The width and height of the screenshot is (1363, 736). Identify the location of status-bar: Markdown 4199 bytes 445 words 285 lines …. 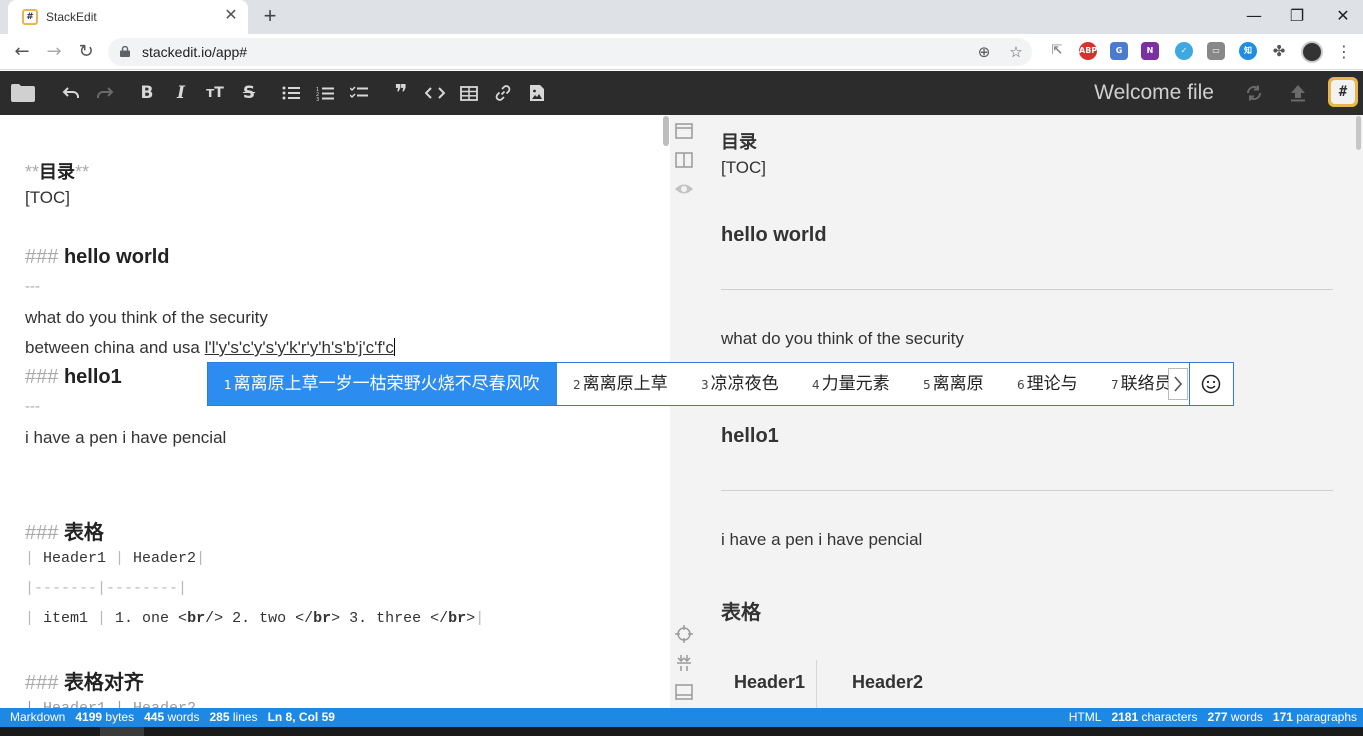
(681, 717).